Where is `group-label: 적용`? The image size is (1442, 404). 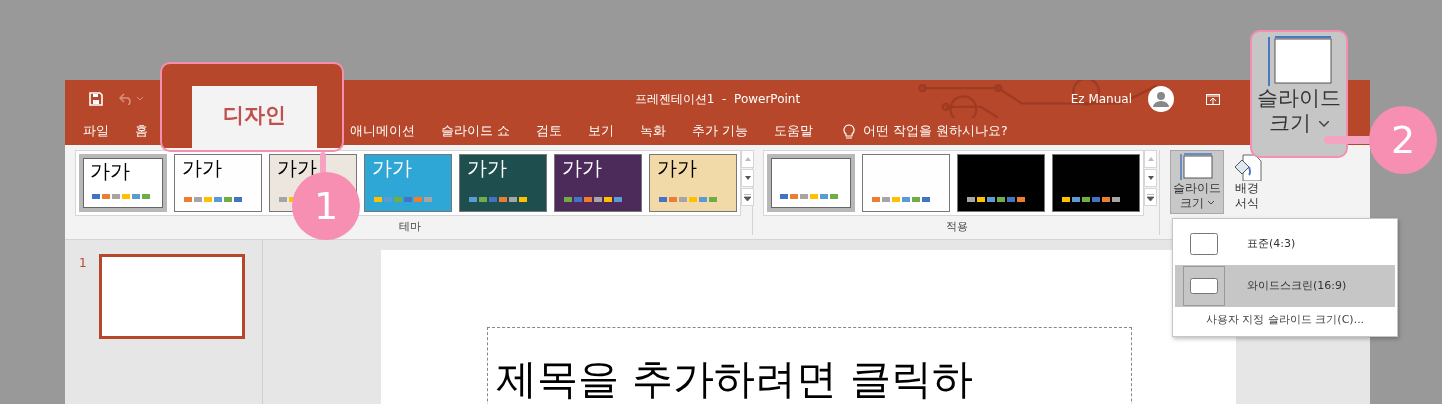
group-label: 적용 is located at coordinates (957, 226).